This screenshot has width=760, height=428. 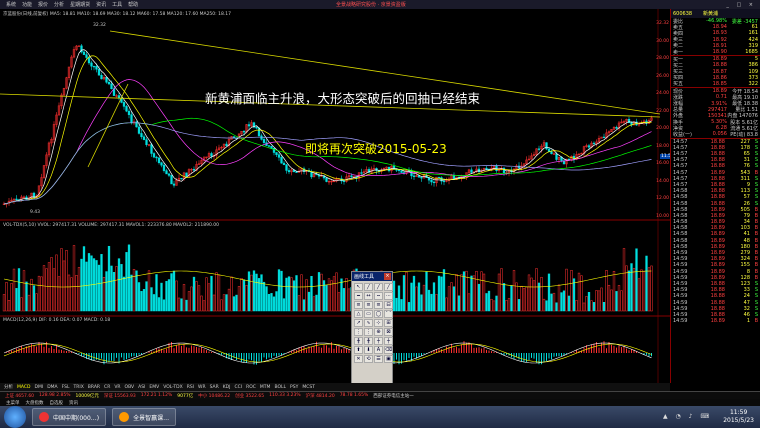 What do you see at coordinates (57, 403) in the screenshot?
I see `bottom-nav-item: 自选股` at bounding box center [57, 403].